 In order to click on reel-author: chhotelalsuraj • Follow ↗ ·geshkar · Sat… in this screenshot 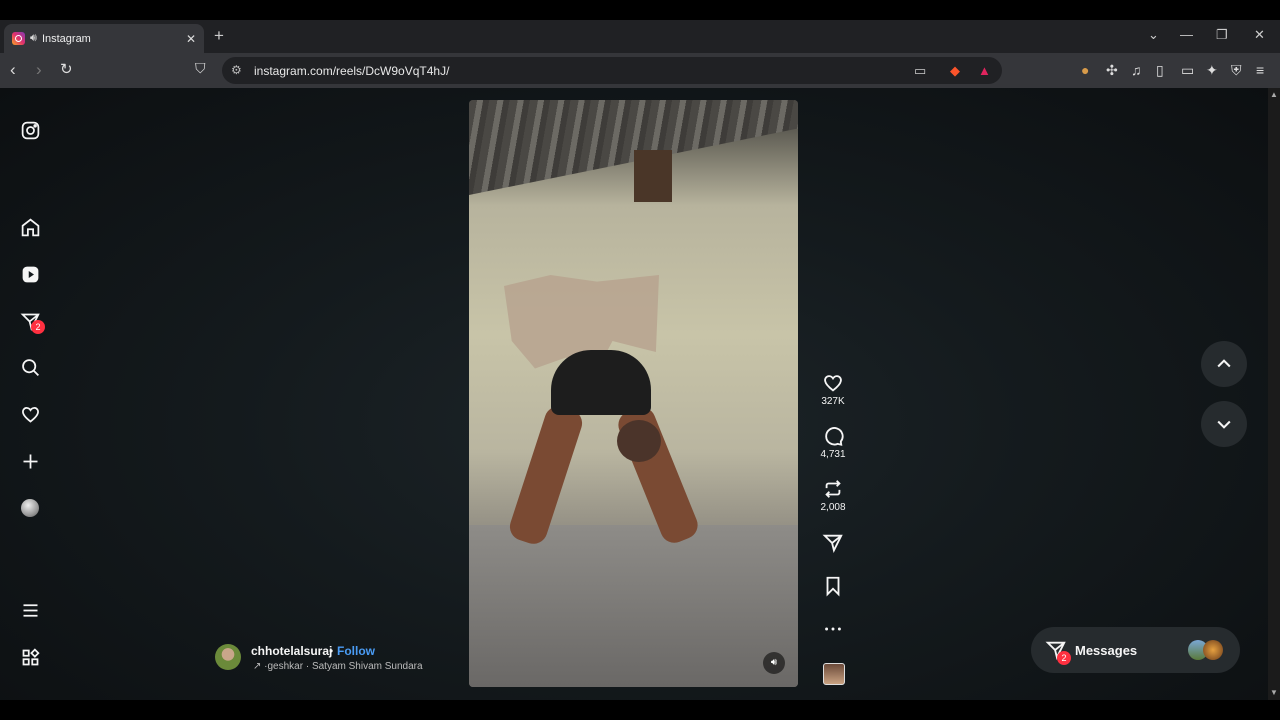, I will do `click(340, 664)`.